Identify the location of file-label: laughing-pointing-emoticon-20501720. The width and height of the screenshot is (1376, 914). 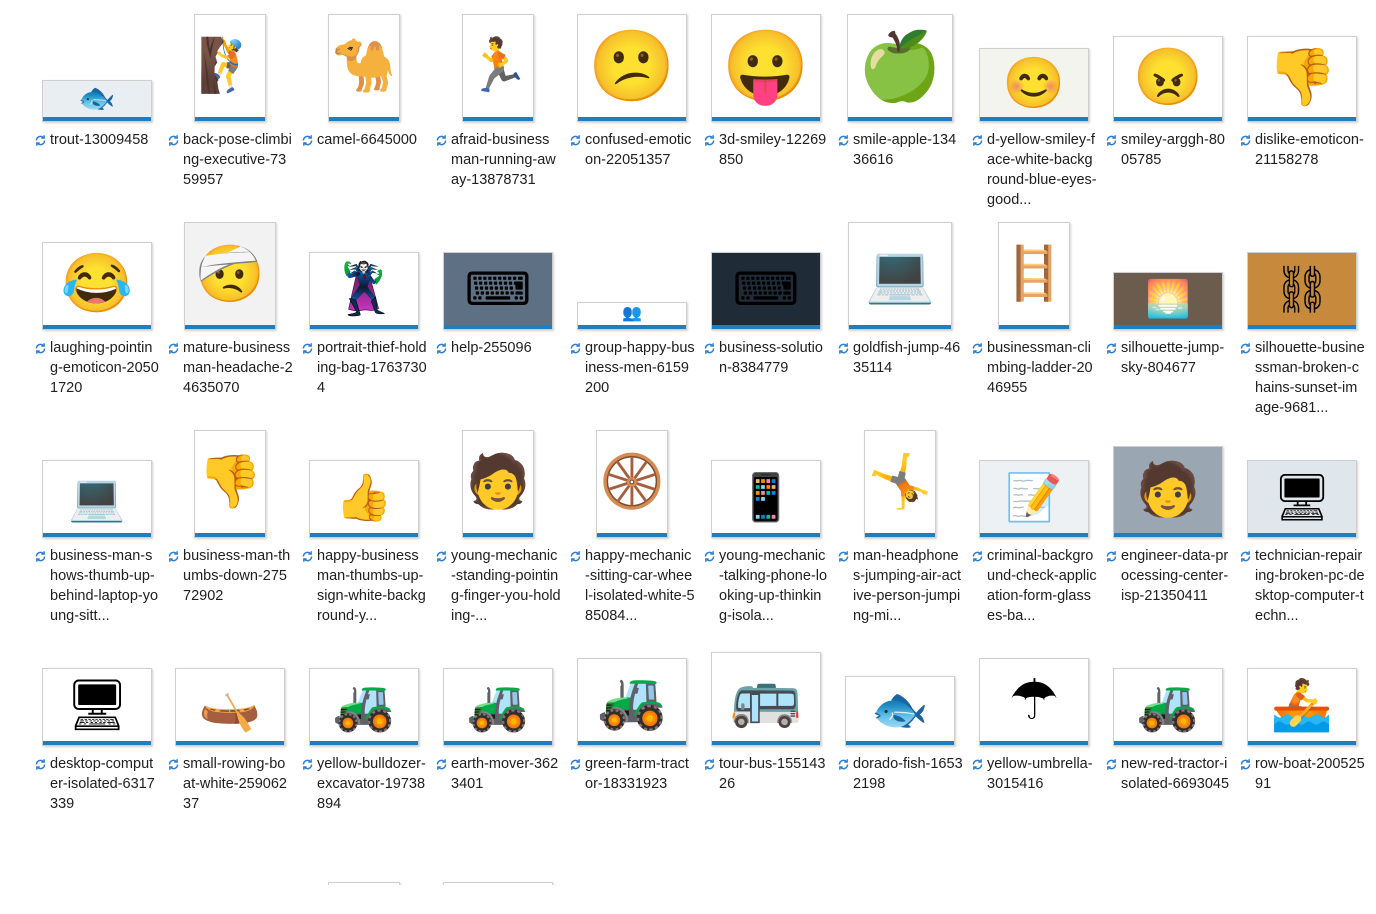
(97, 368).